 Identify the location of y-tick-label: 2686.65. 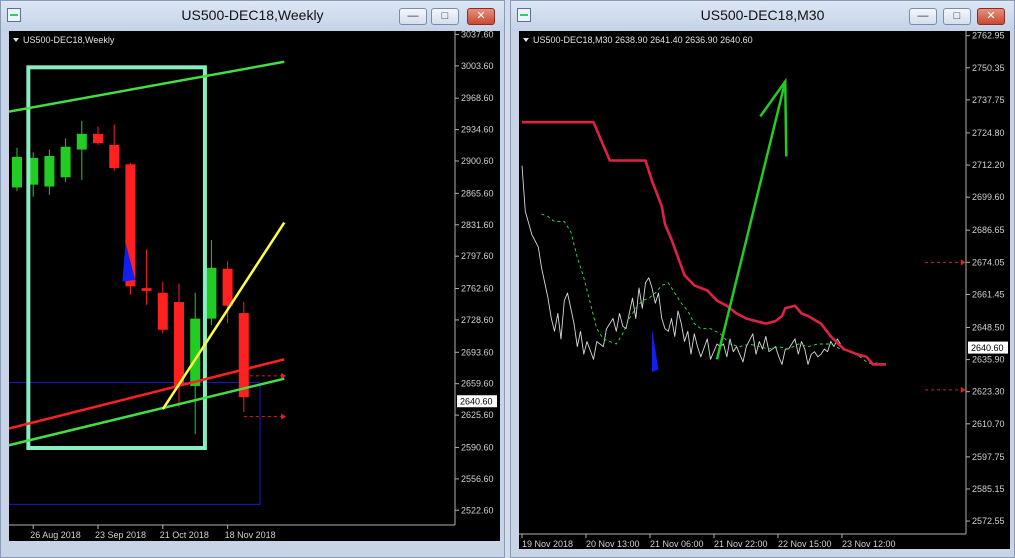
(988, 230).